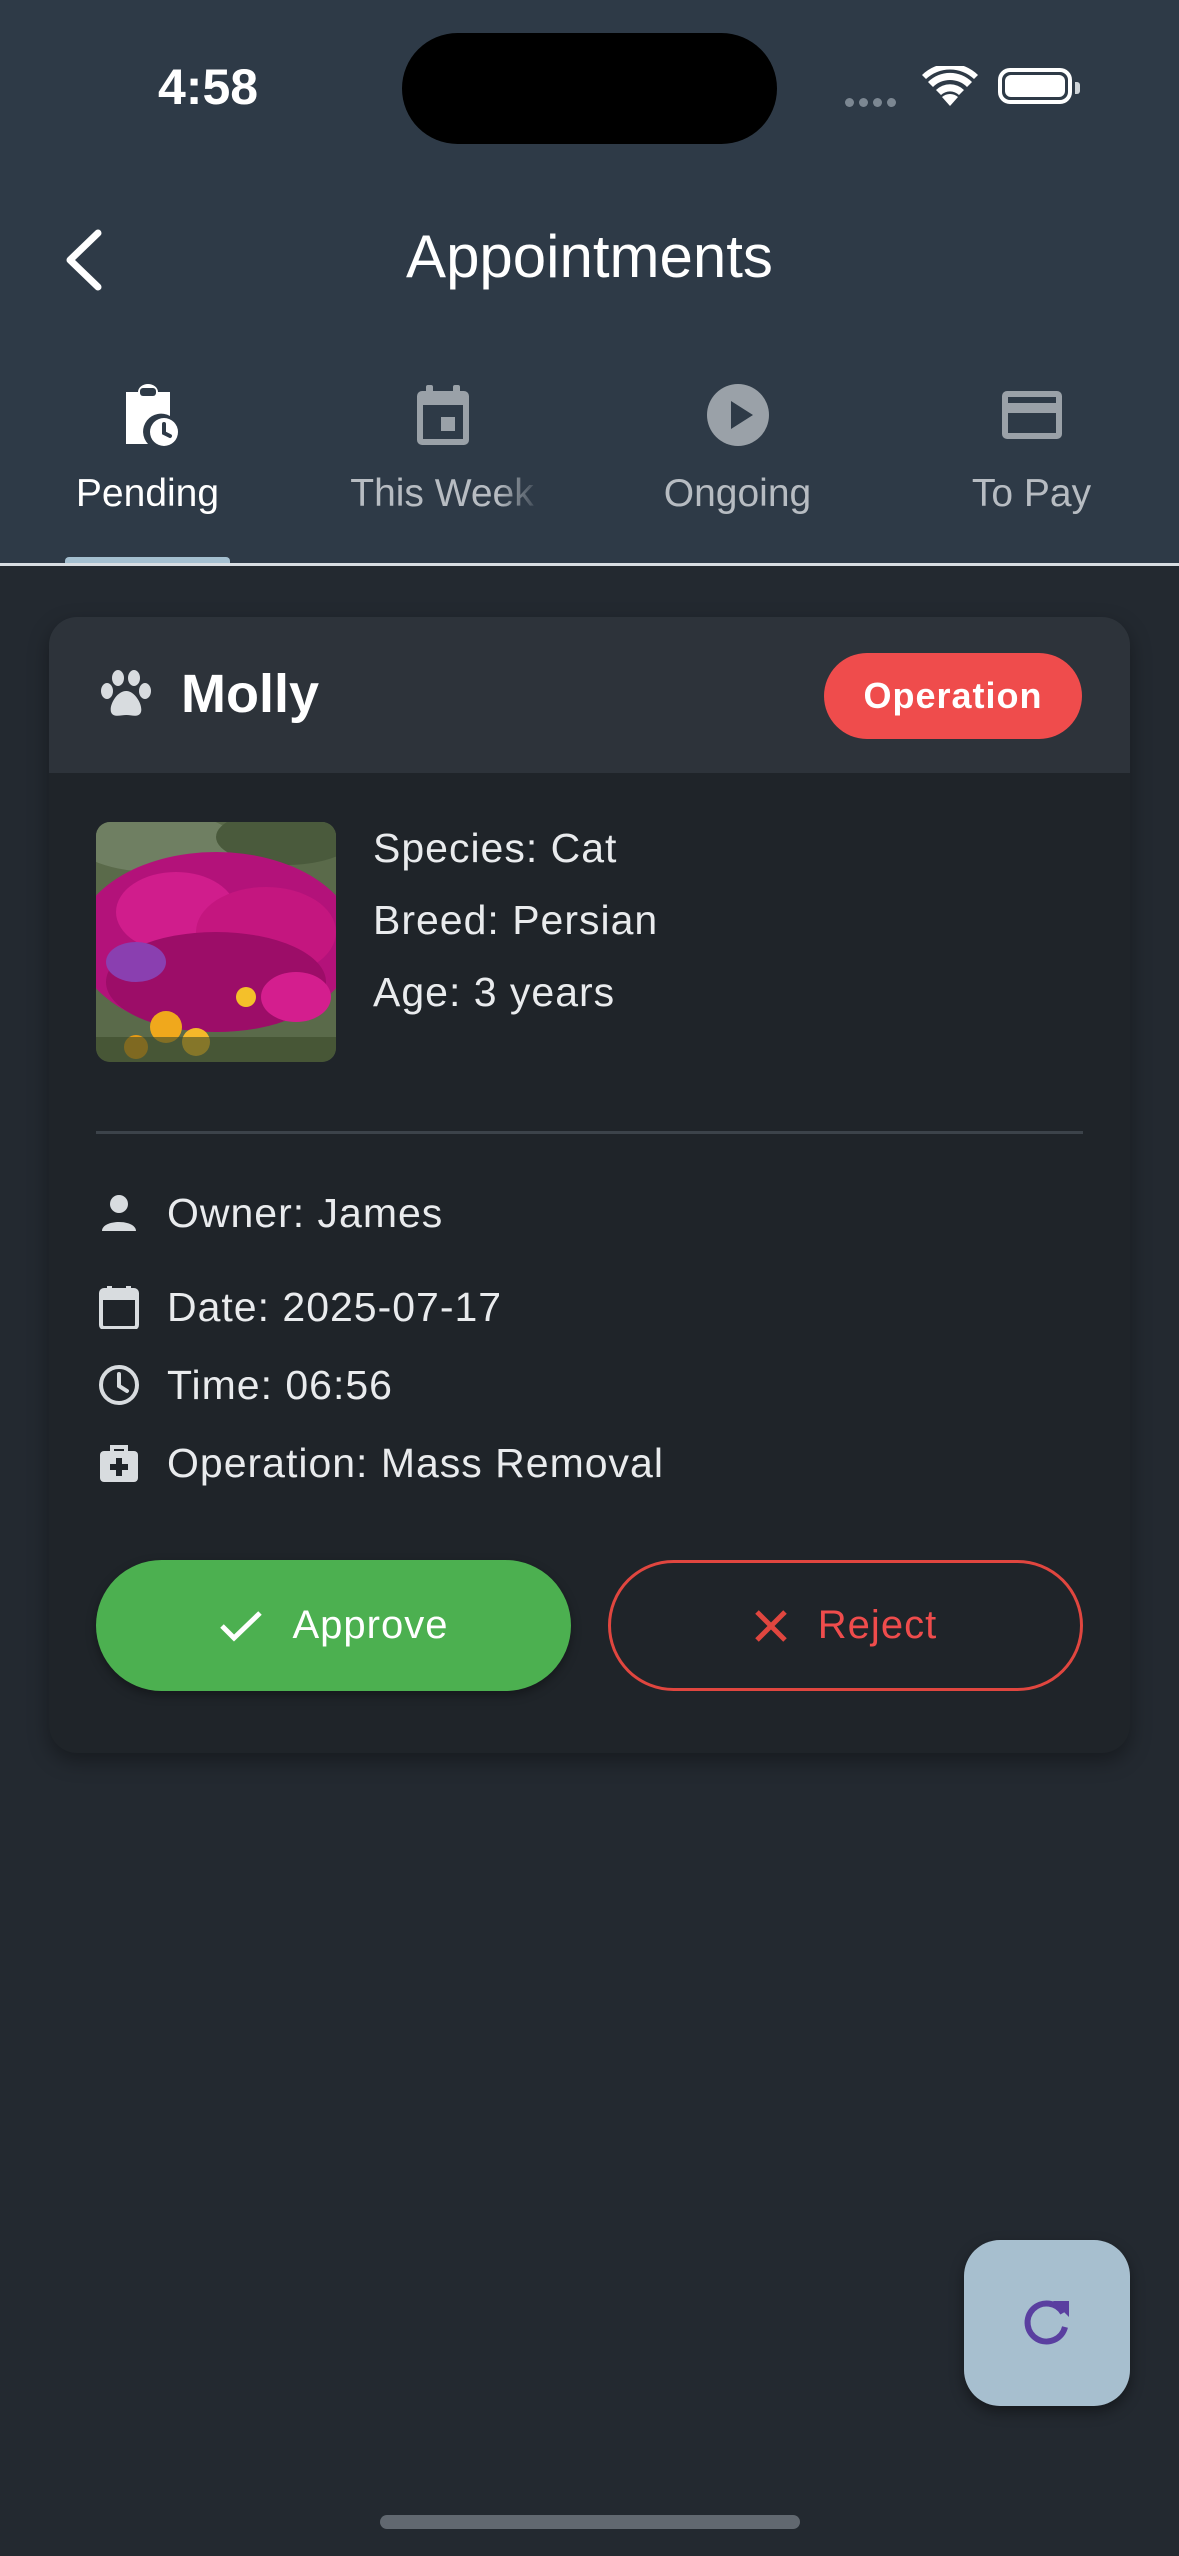 This screenshot has width=1179, height=2556. Describe the element at coordinates (771, 1626) in the screenshot. I see `close-icon` at that location.